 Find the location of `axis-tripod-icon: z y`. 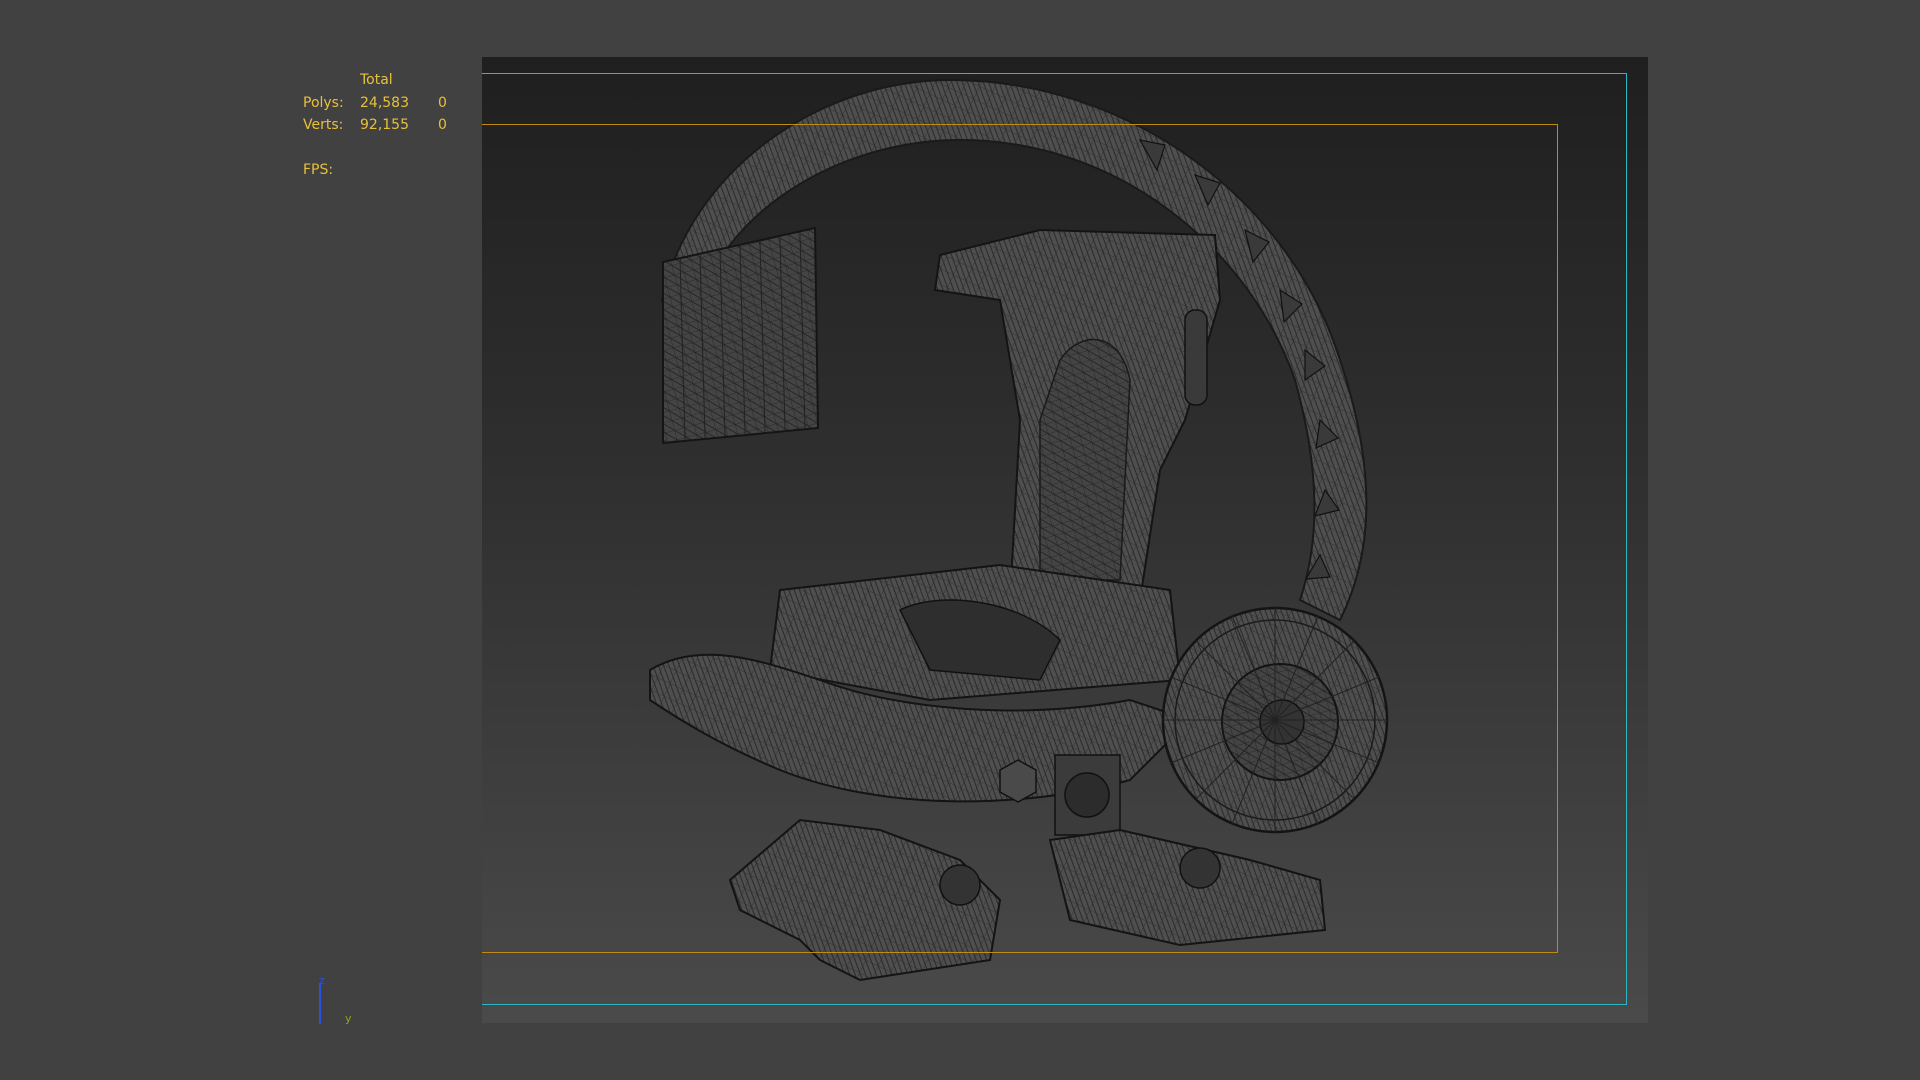

axis-tripod-icon: z y is located at coordinates (335, 999).